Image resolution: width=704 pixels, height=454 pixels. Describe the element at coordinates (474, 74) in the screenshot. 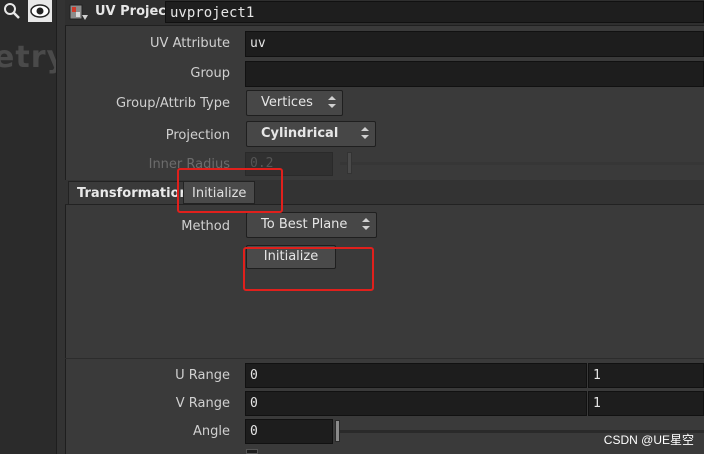

I see `group-field` at that location.